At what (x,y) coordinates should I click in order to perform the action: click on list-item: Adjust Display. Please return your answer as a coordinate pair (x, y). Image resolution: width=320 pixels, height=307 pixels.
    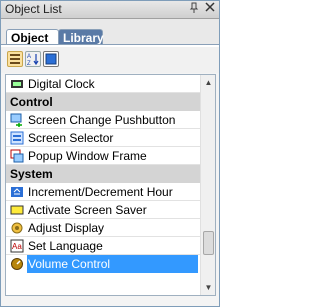
    Looking at the image, I should click on (103, 228).